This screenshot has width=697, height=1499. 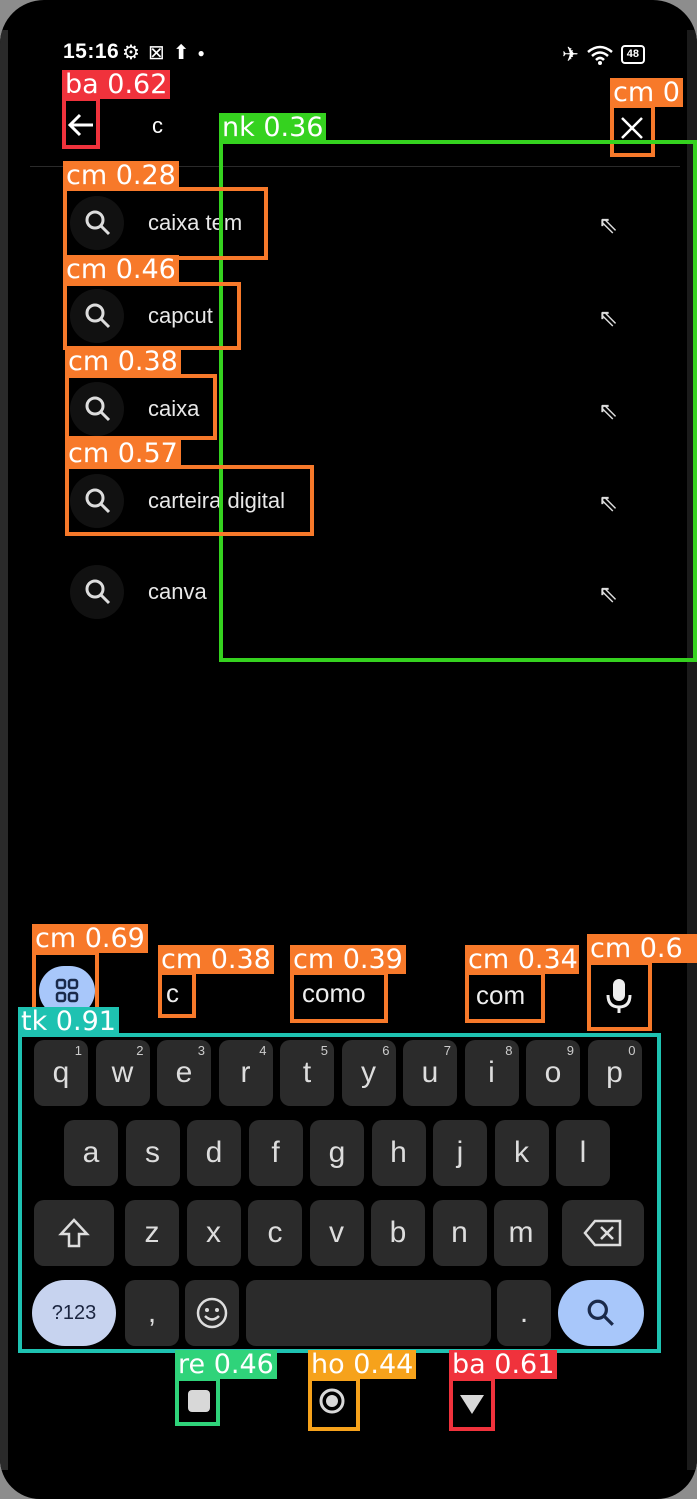 I want to click on battery-indicator: 48, so click(x=632, y=54).